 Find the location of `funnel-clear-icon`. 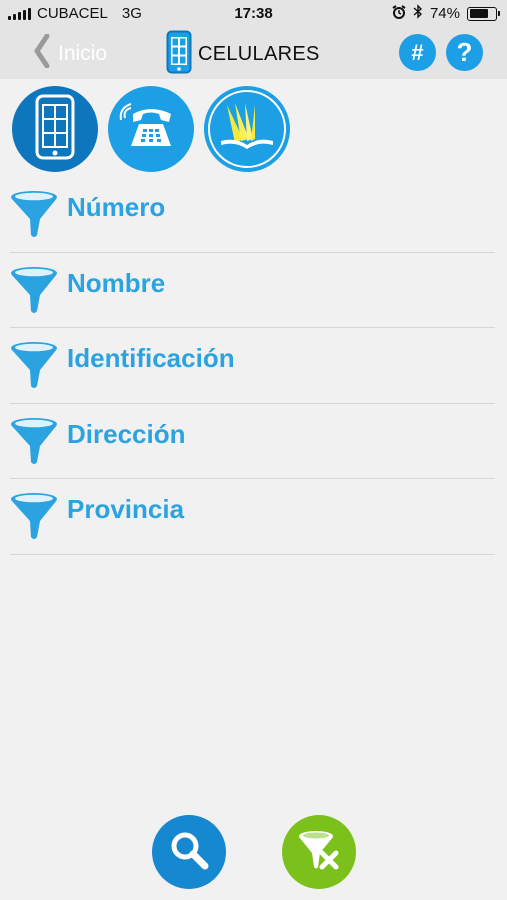

funnel-clear-icon is located at coordinates (319, 852).